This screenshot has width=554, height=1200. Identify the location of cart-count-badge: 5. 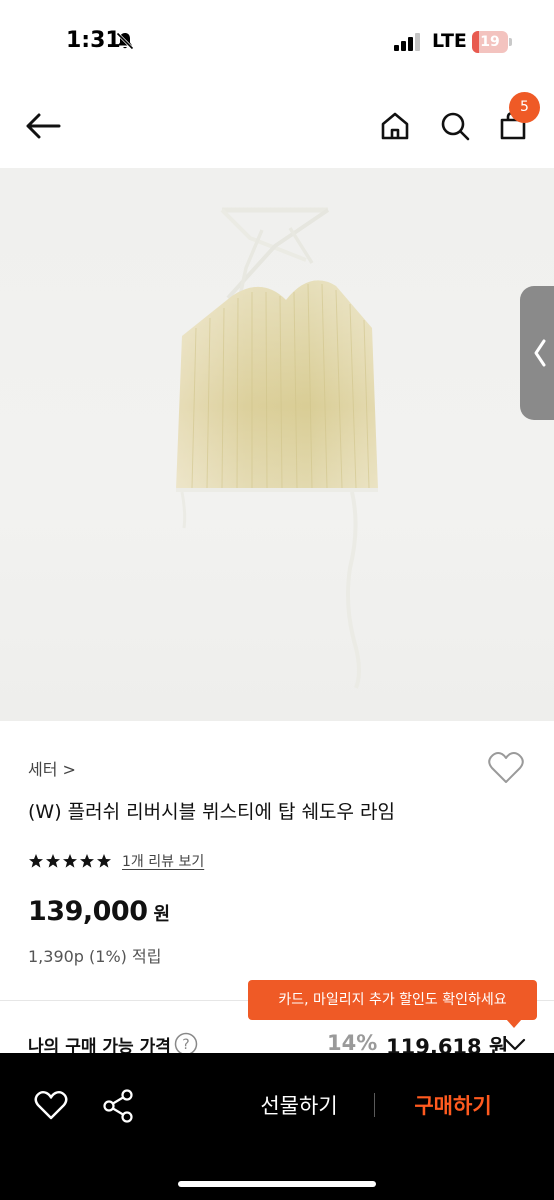
(524, 107).